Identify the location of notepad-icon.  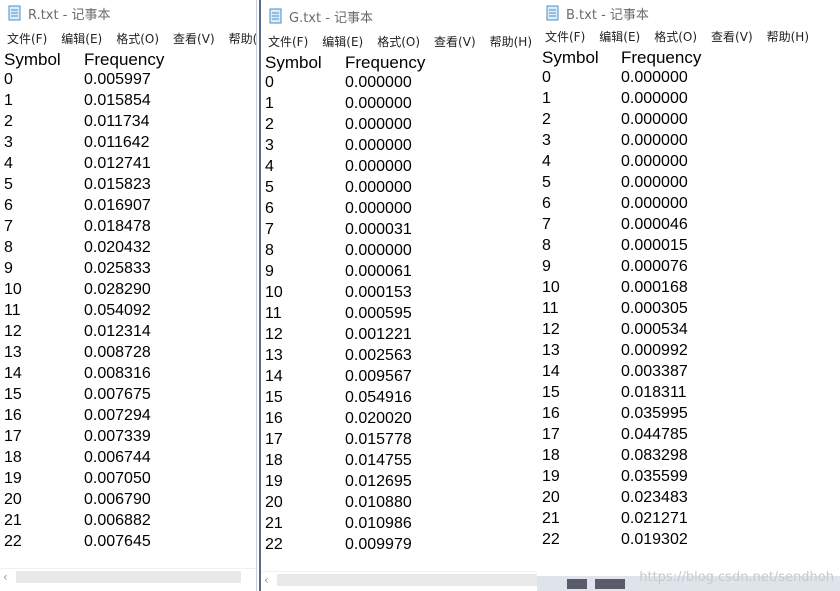
(15, 13).